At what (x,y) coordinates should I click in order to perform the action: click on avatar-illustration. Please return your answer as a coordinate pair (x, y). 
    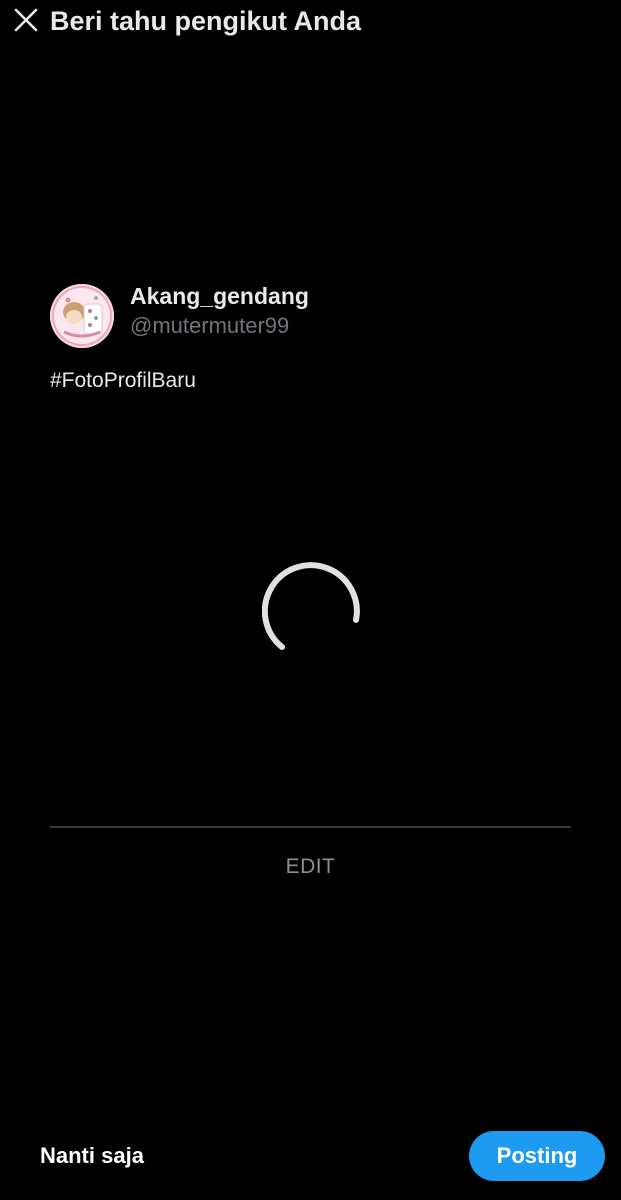
    Looking at the image, I should click on (82, 316).